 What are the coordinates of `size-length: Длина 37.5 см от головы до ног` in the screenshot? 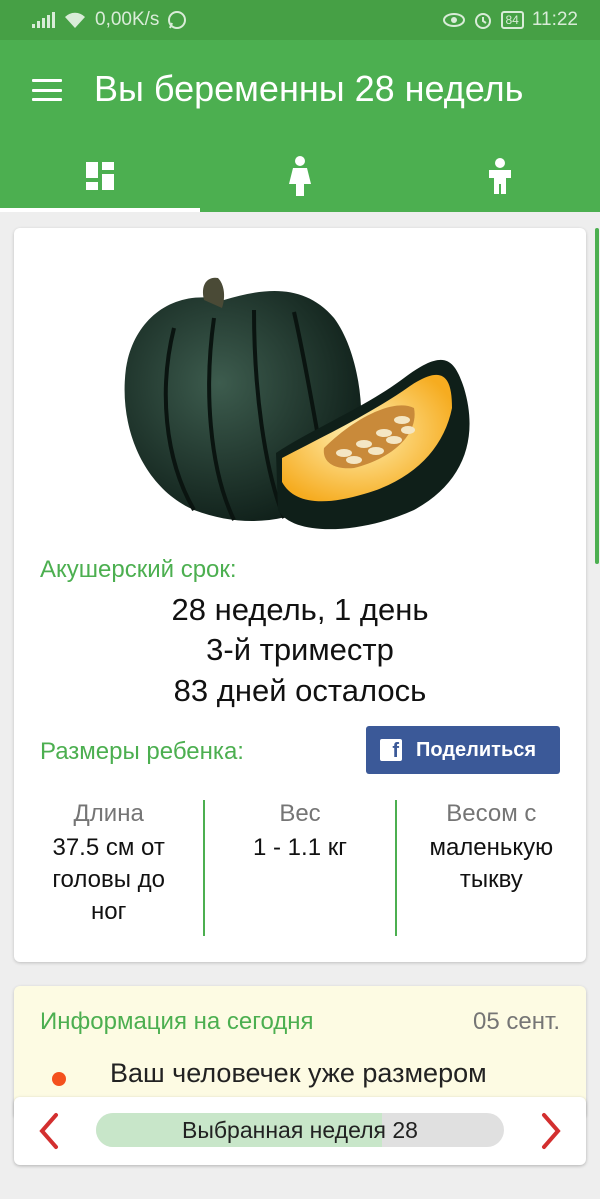 It's located at (108, 868).